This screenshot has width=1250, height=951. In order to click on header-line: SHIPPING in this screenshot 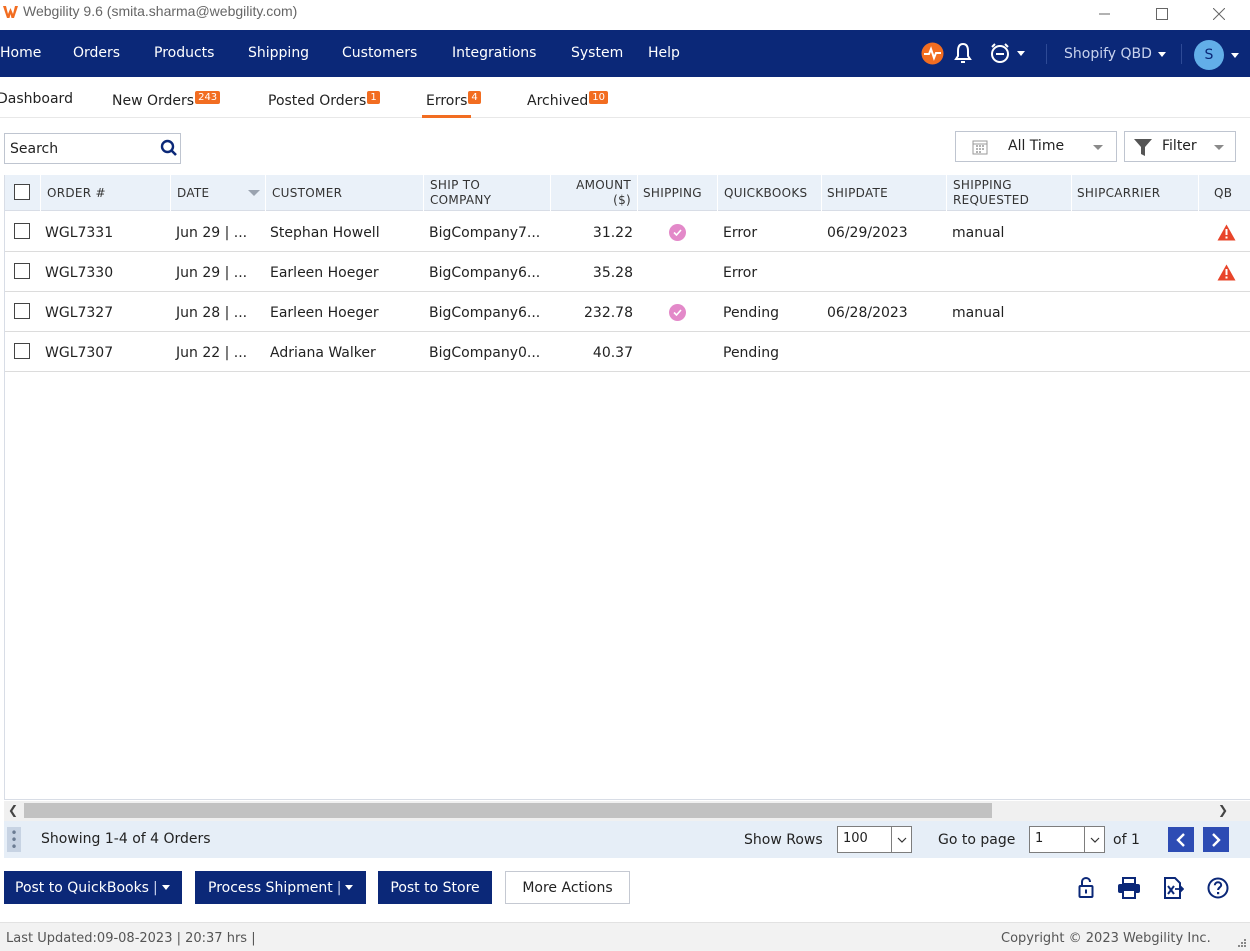, I will do `click(982, 185)`.